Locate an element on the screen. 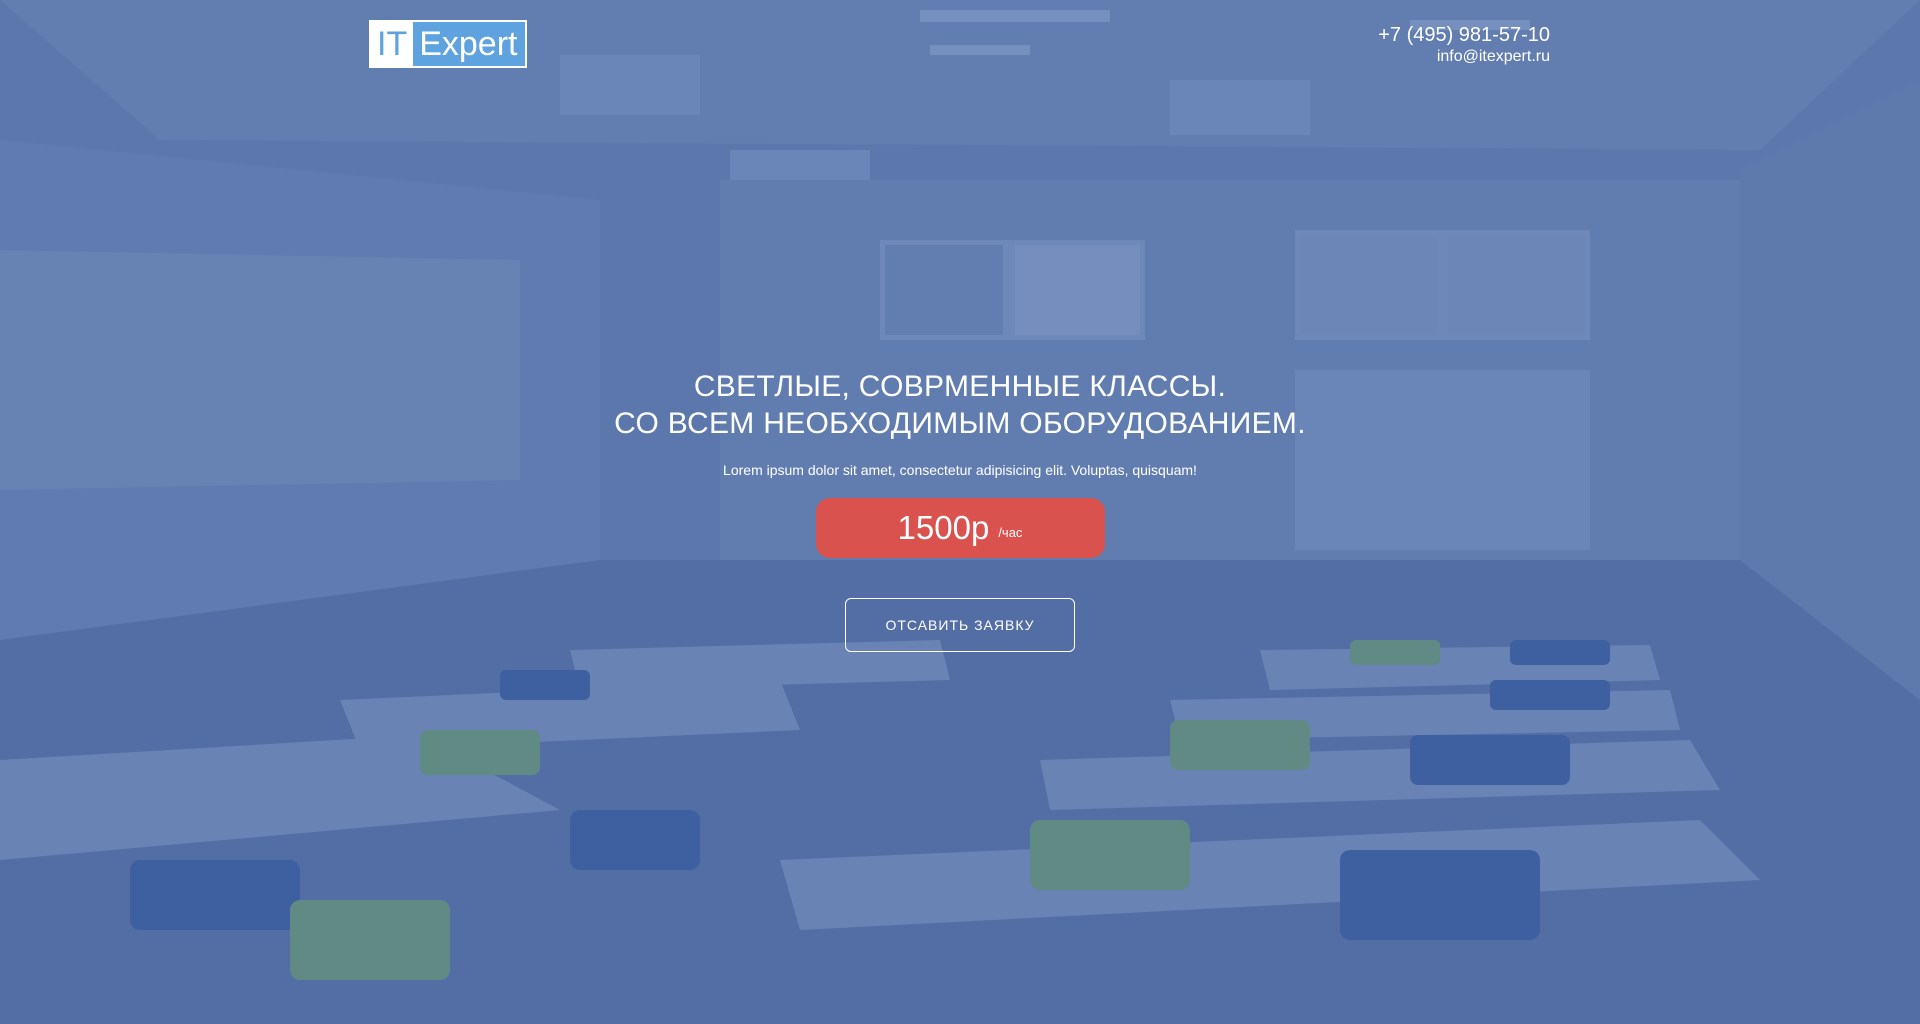 The width and height of the screenshot is (1920, 1024). contact-block: +7 (495) 981-57-10 info@itexpert.ru is located at coordinates (1464, 45).